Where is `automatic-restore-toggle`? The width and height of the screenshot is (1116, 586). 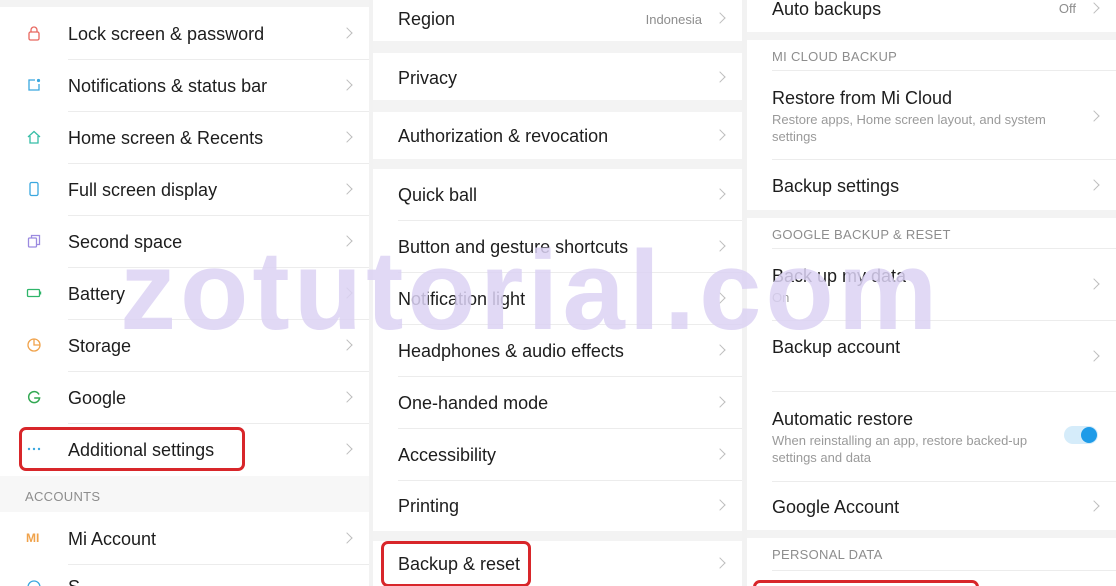 automatic-restore-toggle is located at coordinates (1081, 435).